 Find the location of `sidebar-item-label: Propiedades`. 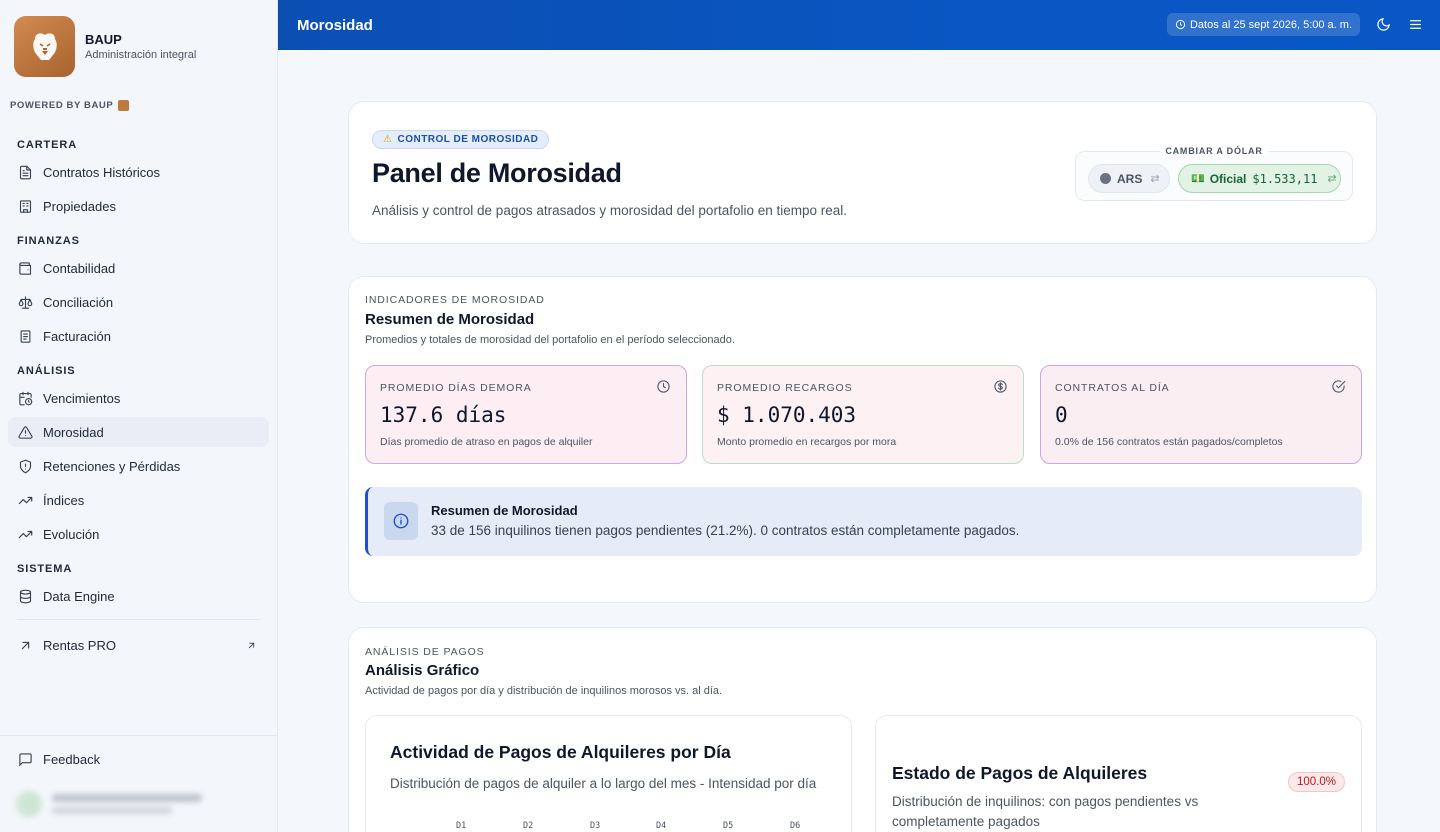

sidebar-item-label: Propiedades is located at coordinates (79, 206).